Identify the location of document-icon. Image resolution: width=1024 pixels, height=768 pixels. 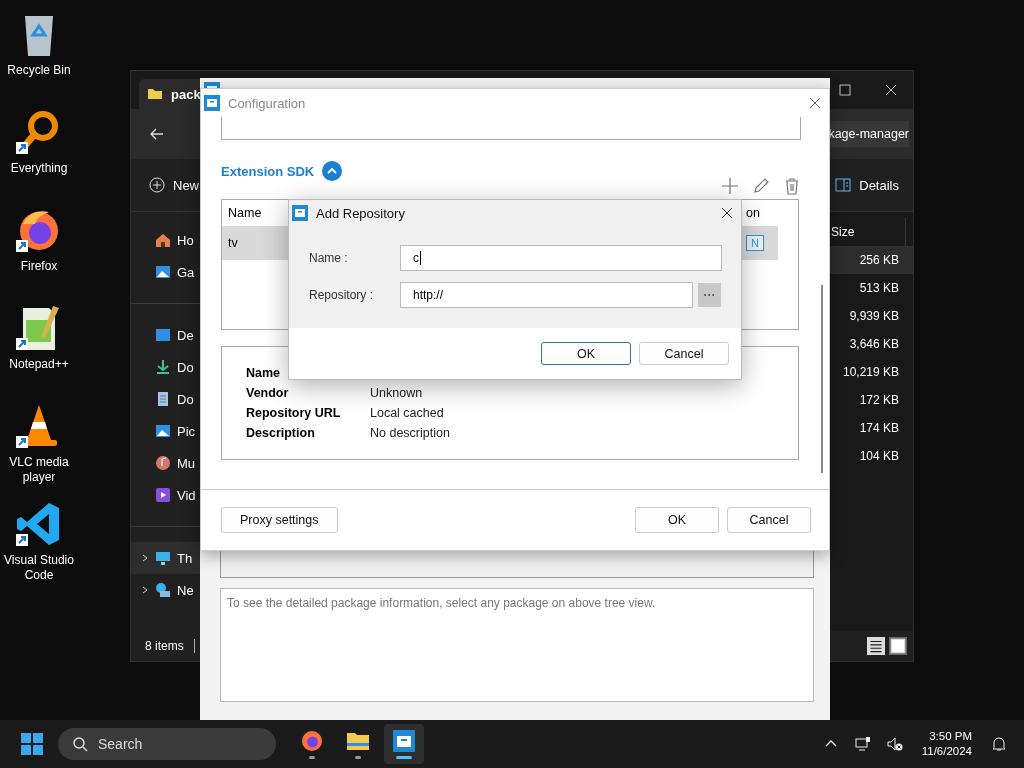
(163, 399).